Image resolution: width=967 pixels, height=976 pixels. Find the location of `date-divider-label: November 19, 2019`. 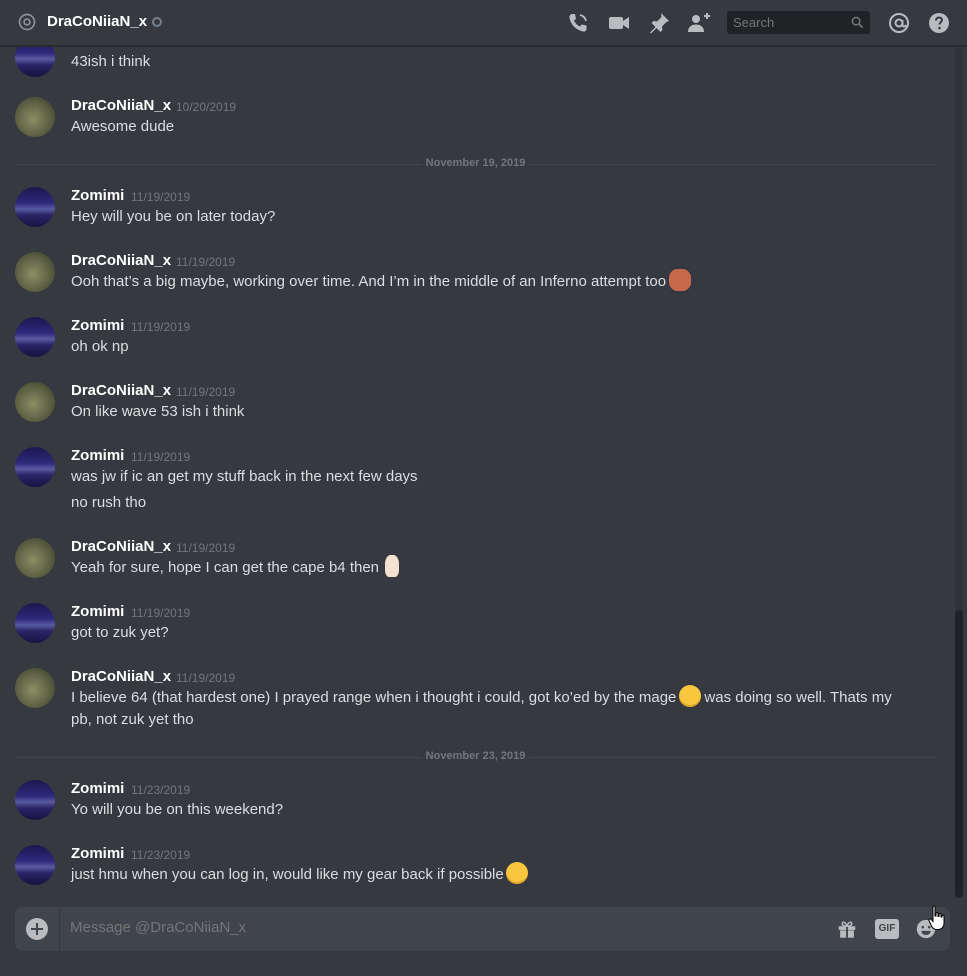

date-divider-label: November 19, 2019 is located at coordinates (475, 163).